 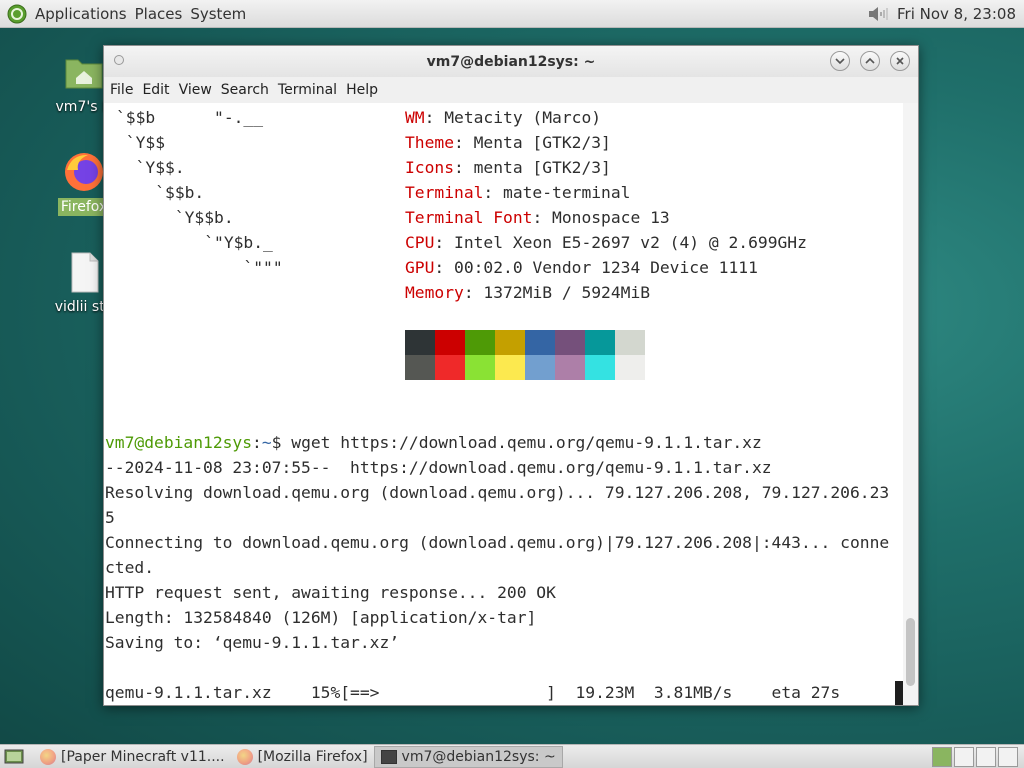 What do you see at coordinates (511, 90) in the screenshot?
I see `window-menubar: File Edit View Search Terminal Help` at bounding box center [511, 90].